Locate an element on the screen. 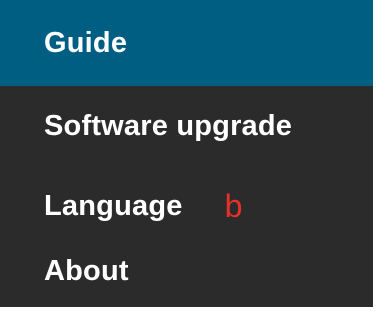 The height and width of the screenshot is (324, 391). menu-item-label: Guide is located at coordinates (86, 42).